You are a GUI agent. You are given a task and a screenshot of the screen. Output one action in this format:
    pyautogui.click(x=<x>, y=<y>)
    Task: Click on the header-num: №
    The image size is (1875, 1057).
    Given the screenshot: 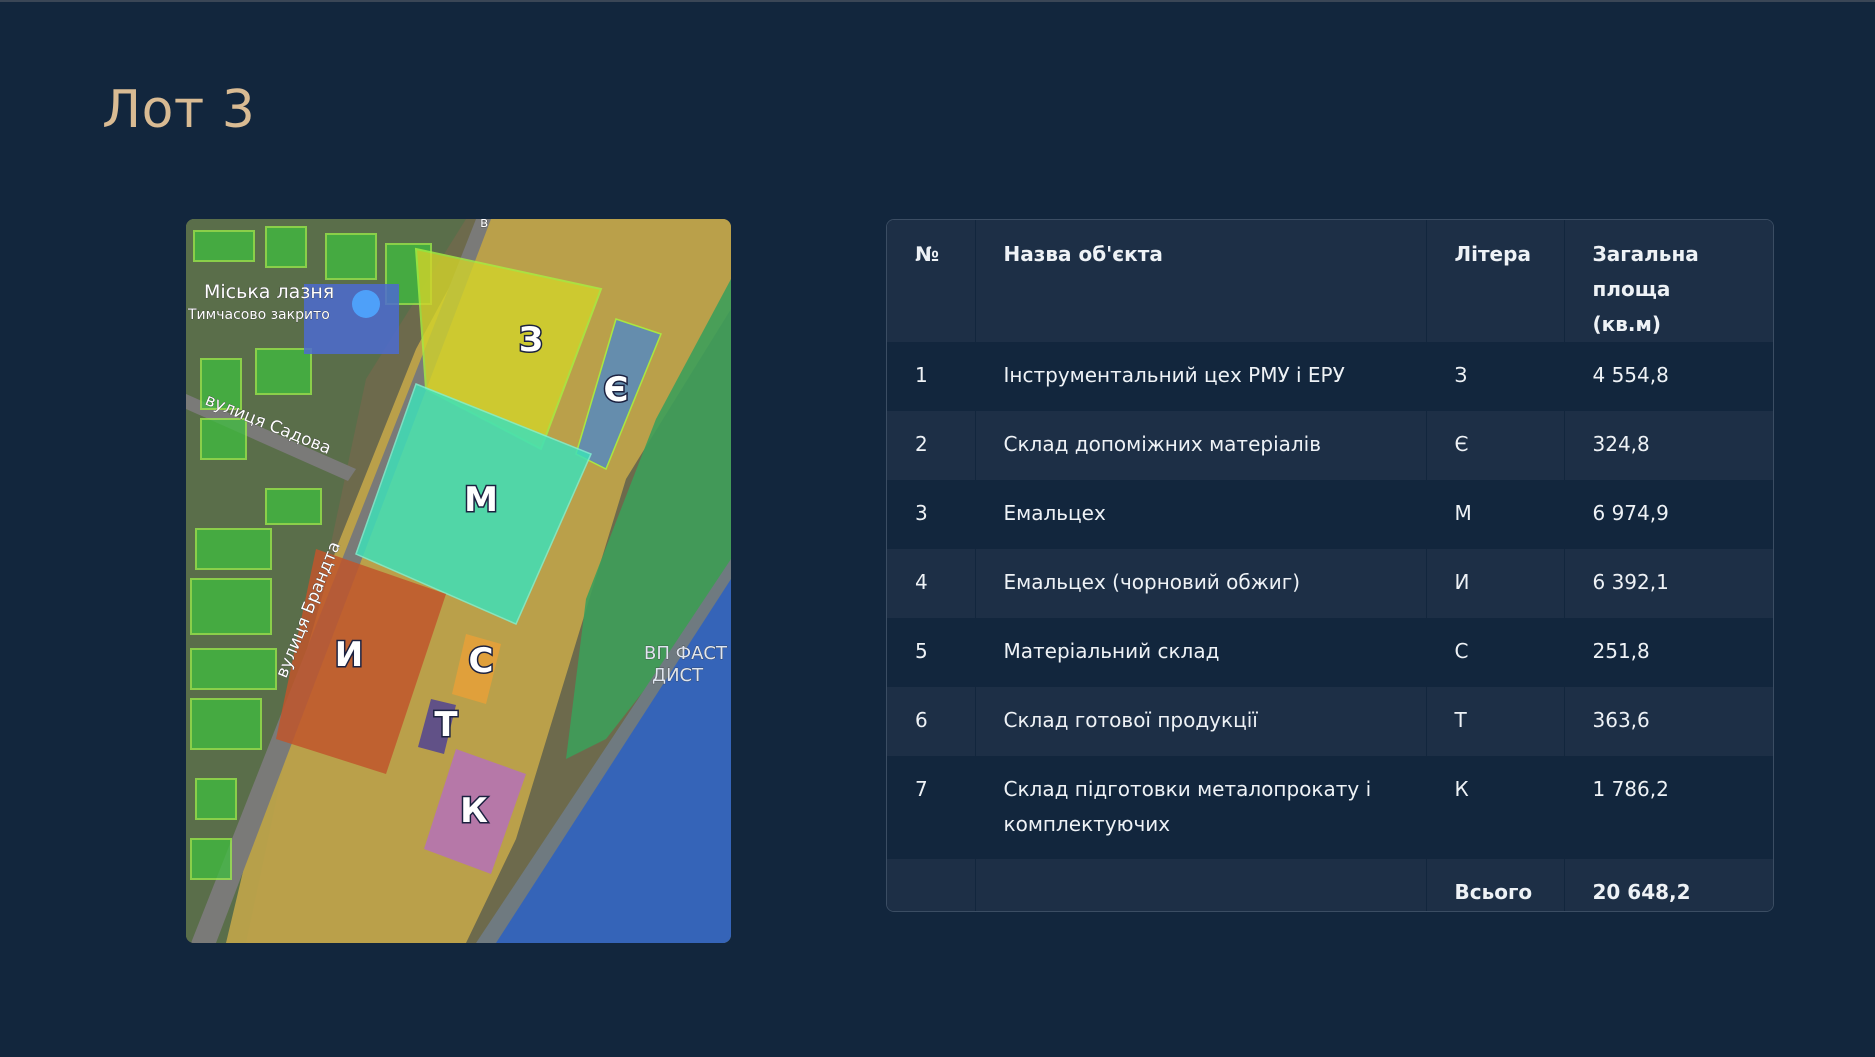 What is the action you would take?
    pyautogui.click(x=931, y=281)
    